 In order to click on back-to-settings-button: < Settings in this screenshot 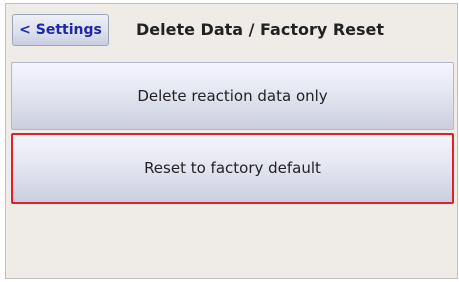, I will do `click(60, 30)`.